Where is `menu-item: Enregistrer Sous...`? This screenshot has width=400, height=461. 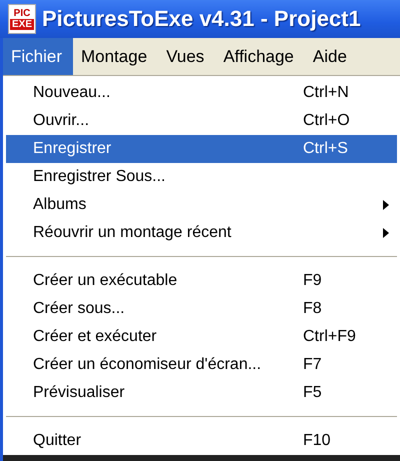
menu-item: Enregistrer Sous... is located at coordinates (201, 177).